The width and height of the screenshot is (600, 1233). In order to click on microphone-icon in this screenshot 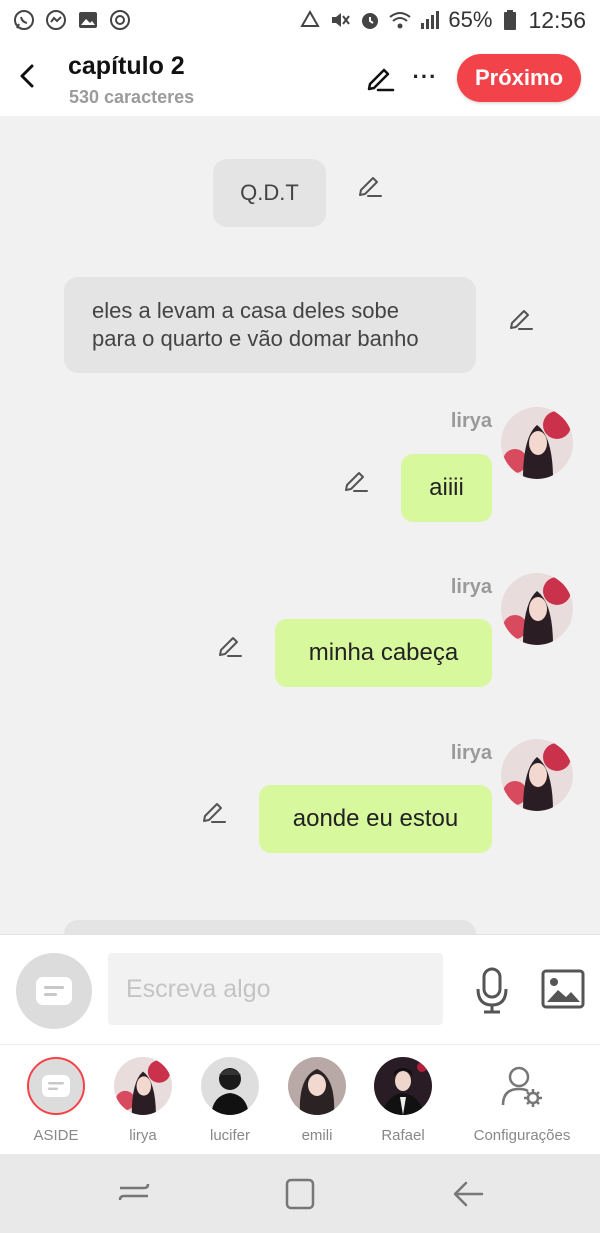, I will do `click(492, 990)`.